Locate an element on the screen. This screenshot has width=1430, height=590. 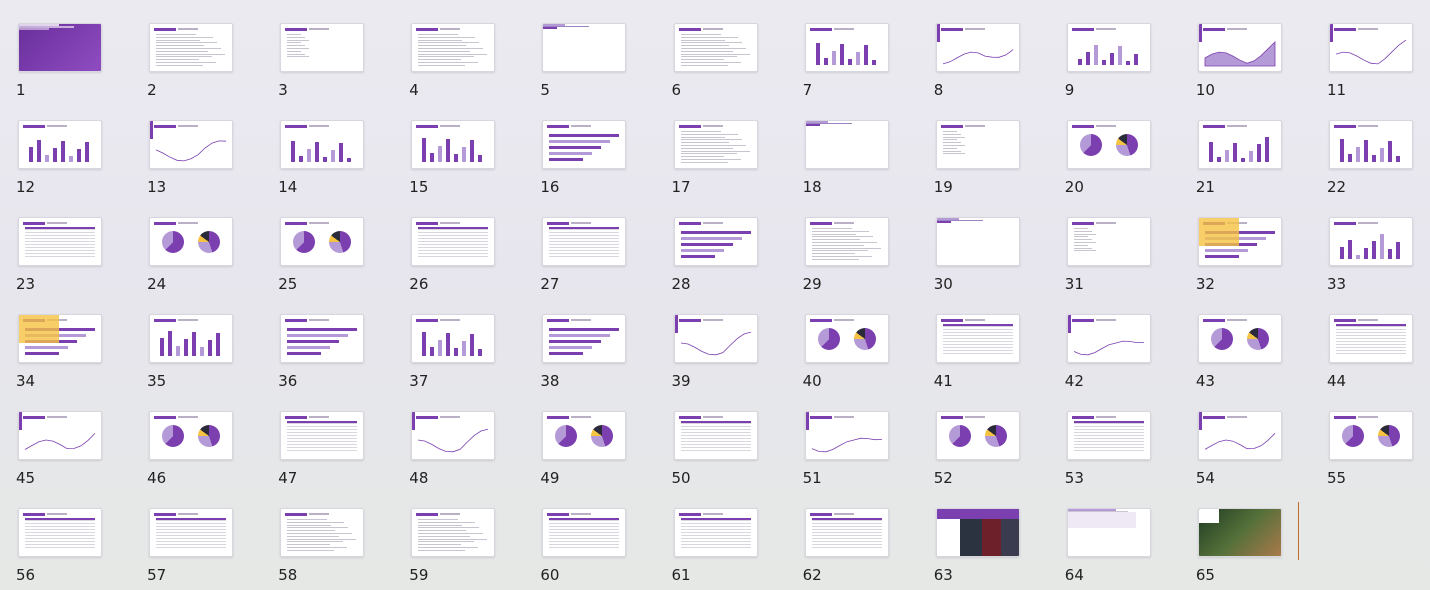
slide-thumbnail-item: 3 is located at coordinates (331, 63).